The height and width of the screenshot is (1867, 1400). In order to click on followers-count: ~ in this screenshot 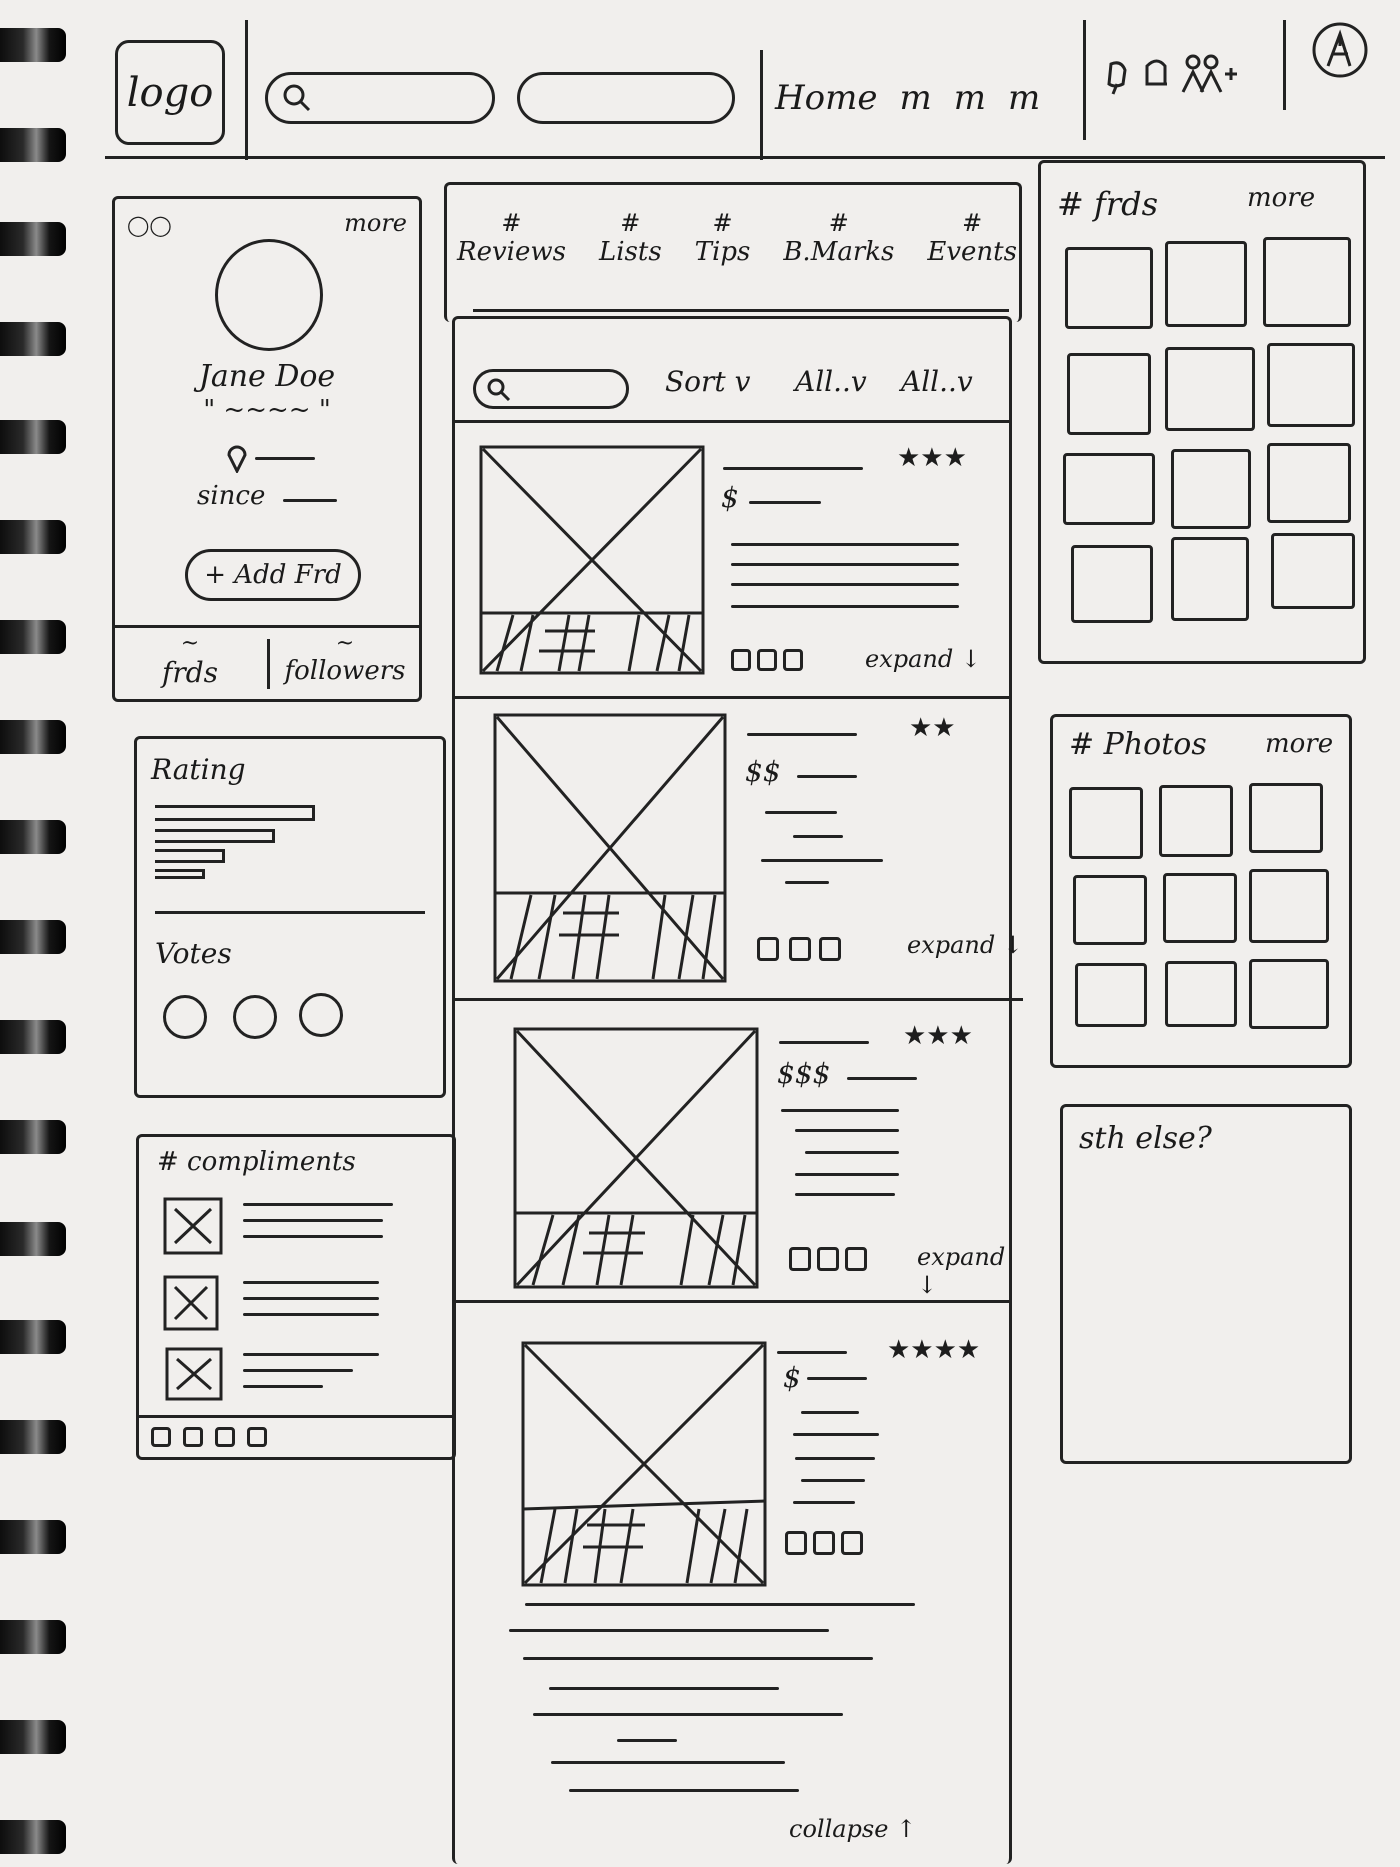, I will do `click(345, 643)`.